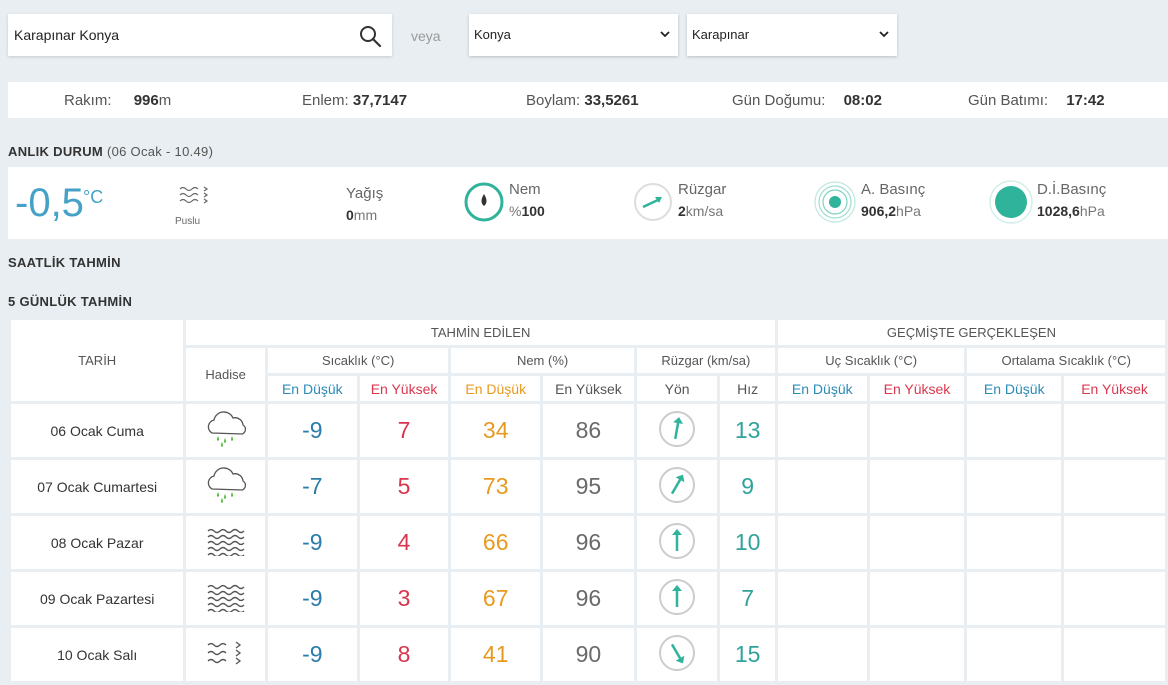 The image size is (1168, 685). I want to click on forecast-row: 08 Ocak Pazar -9 4 66 96 10, so click(588, 542).